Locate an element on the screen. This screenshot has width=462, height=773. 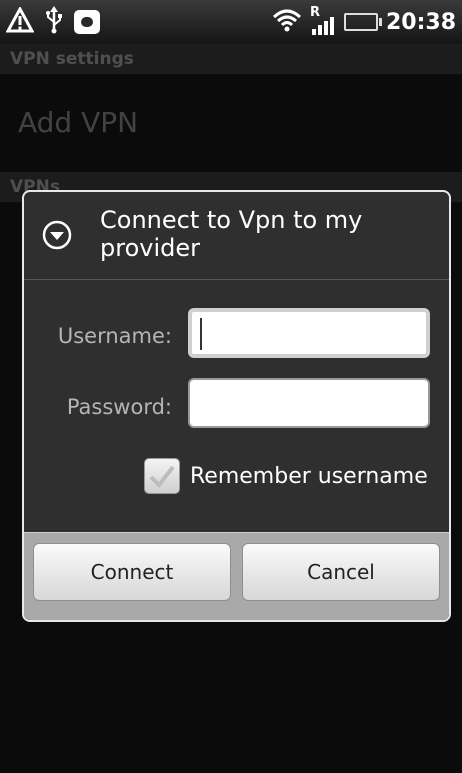
connect-button: Connect is located at coordinates (132, 572).